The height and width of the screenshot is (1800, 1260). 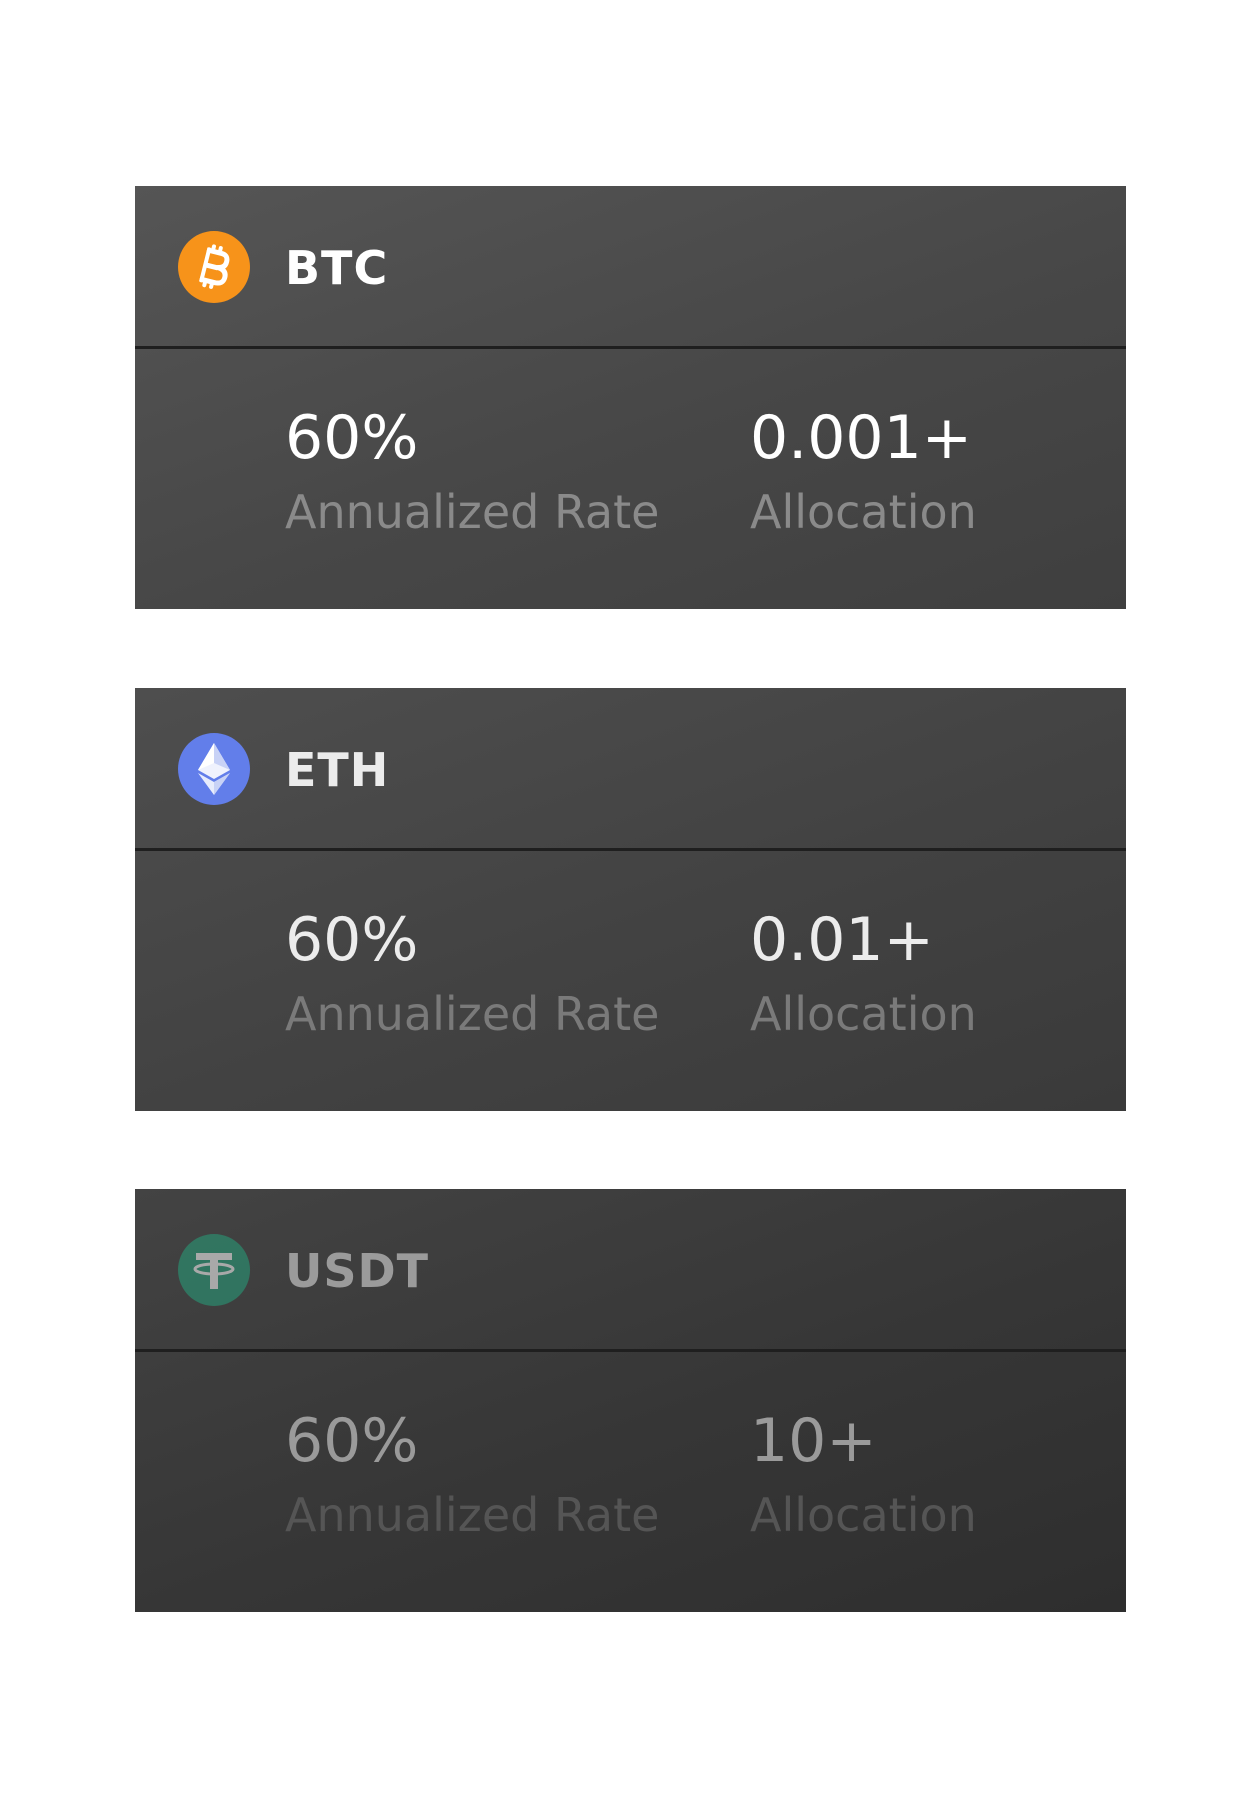 What do you see at coordinates (337, 770) in the screenshot?
I see `coin-symbol: ETH` at bounding box center [337, 770].